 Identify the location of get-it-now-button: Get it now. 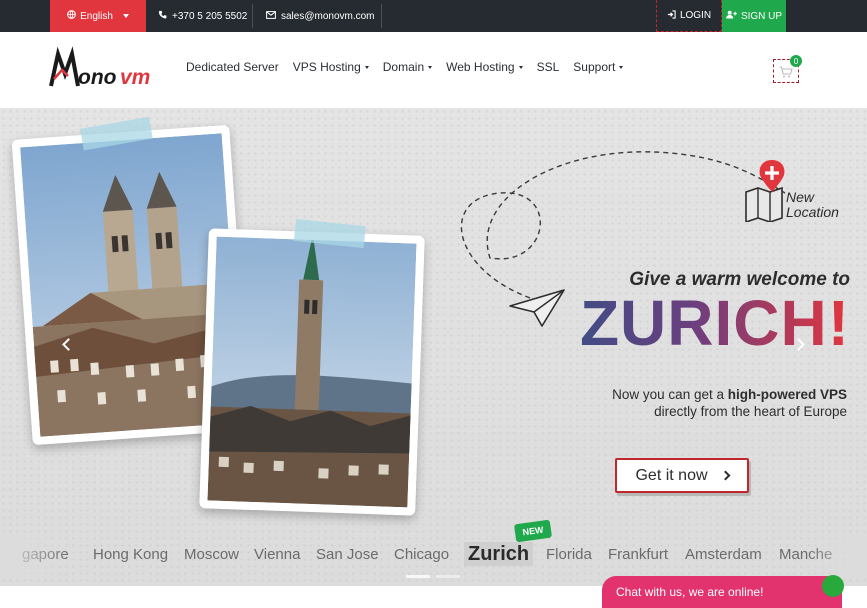
(682, 475).